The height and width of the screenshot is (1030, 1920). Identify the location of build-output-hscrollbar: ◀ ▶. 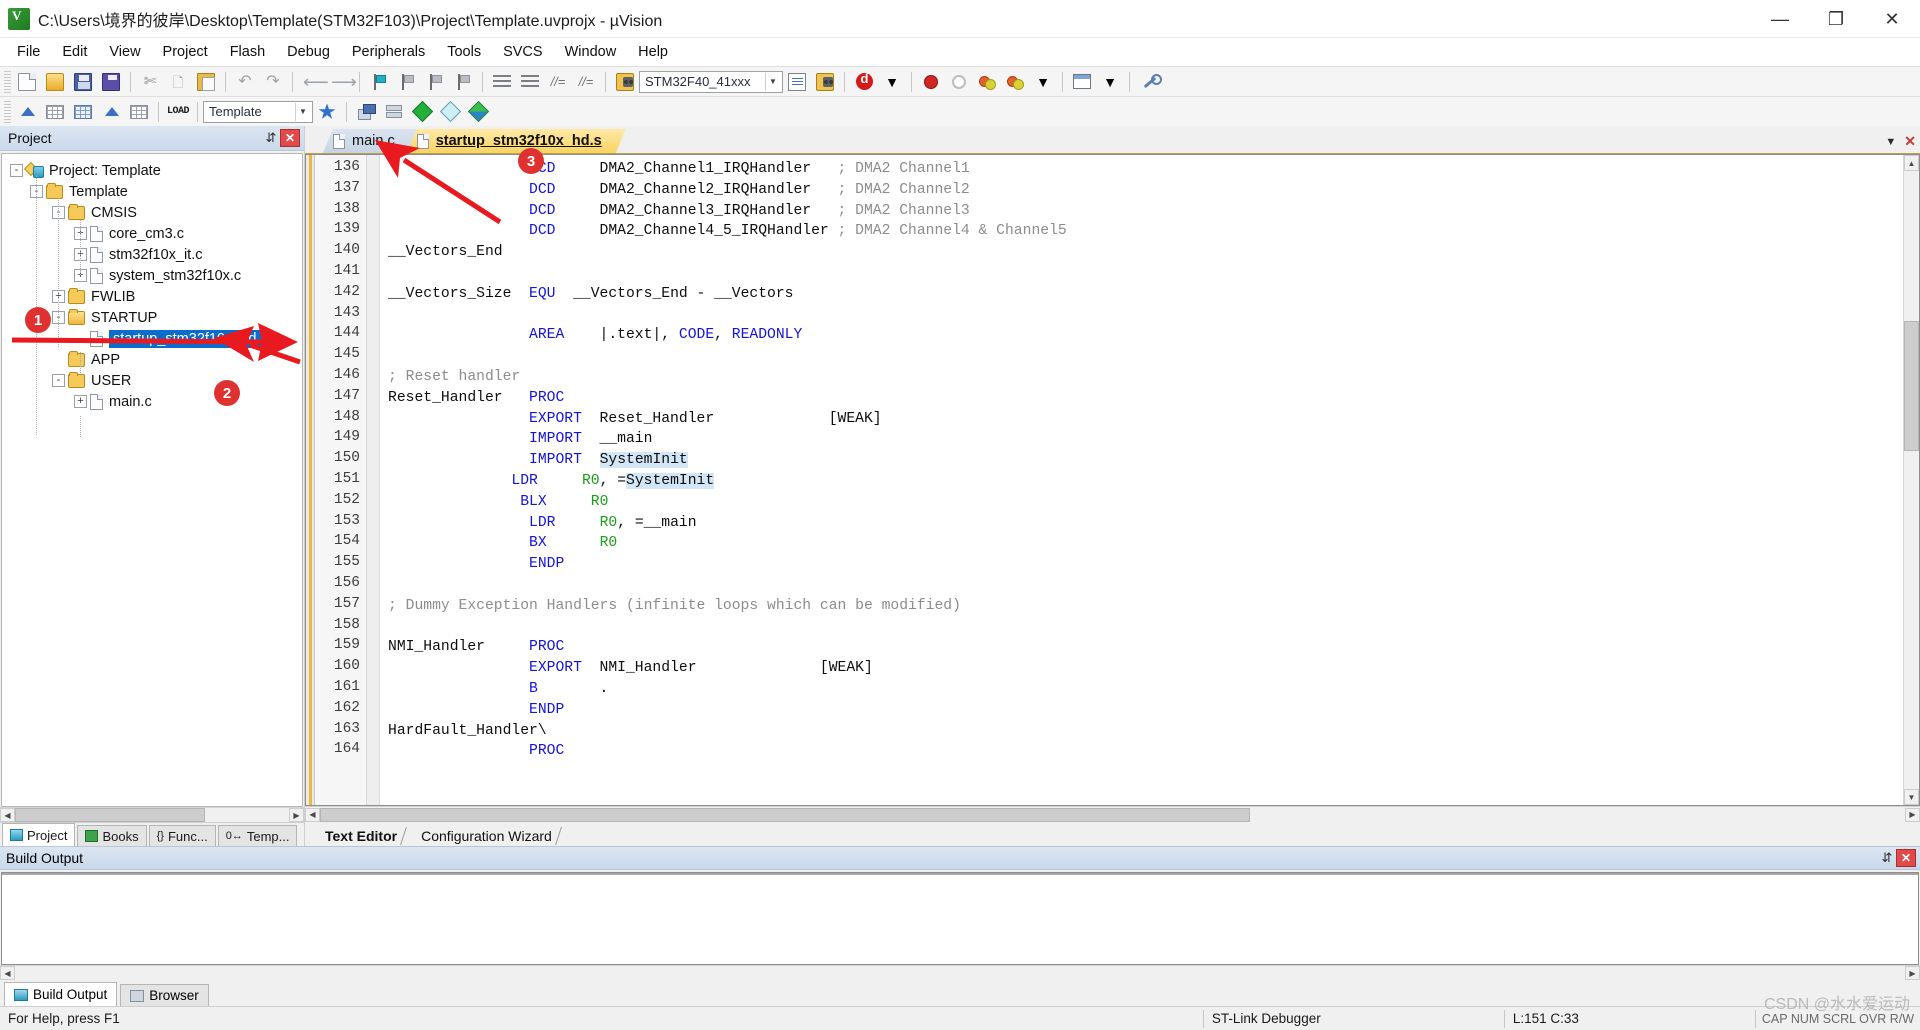
(960, 972).